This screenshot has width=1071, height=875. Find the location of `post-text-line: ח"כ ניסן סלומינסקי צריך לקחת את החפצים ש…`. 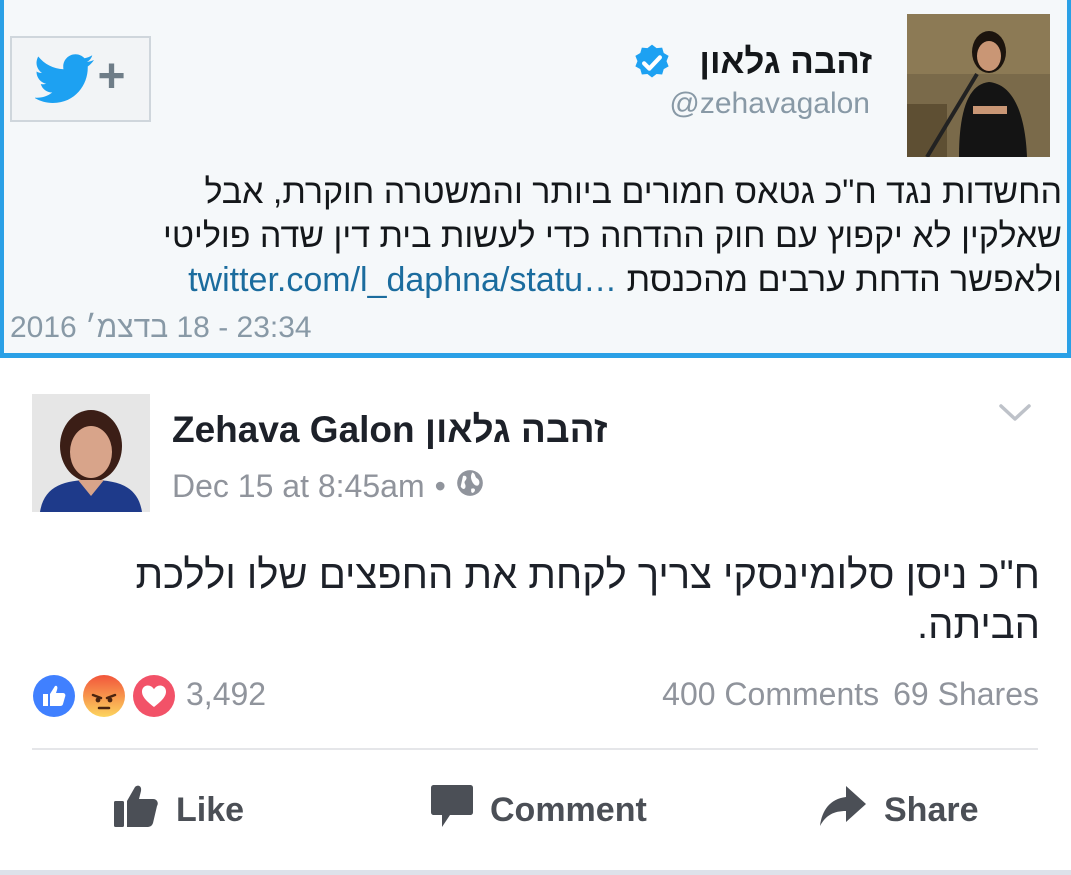

post-text-line: ח"כ ניסן סלומינסקי צריך לקחת את החפצים ש… is located at coordinates (588, 575).